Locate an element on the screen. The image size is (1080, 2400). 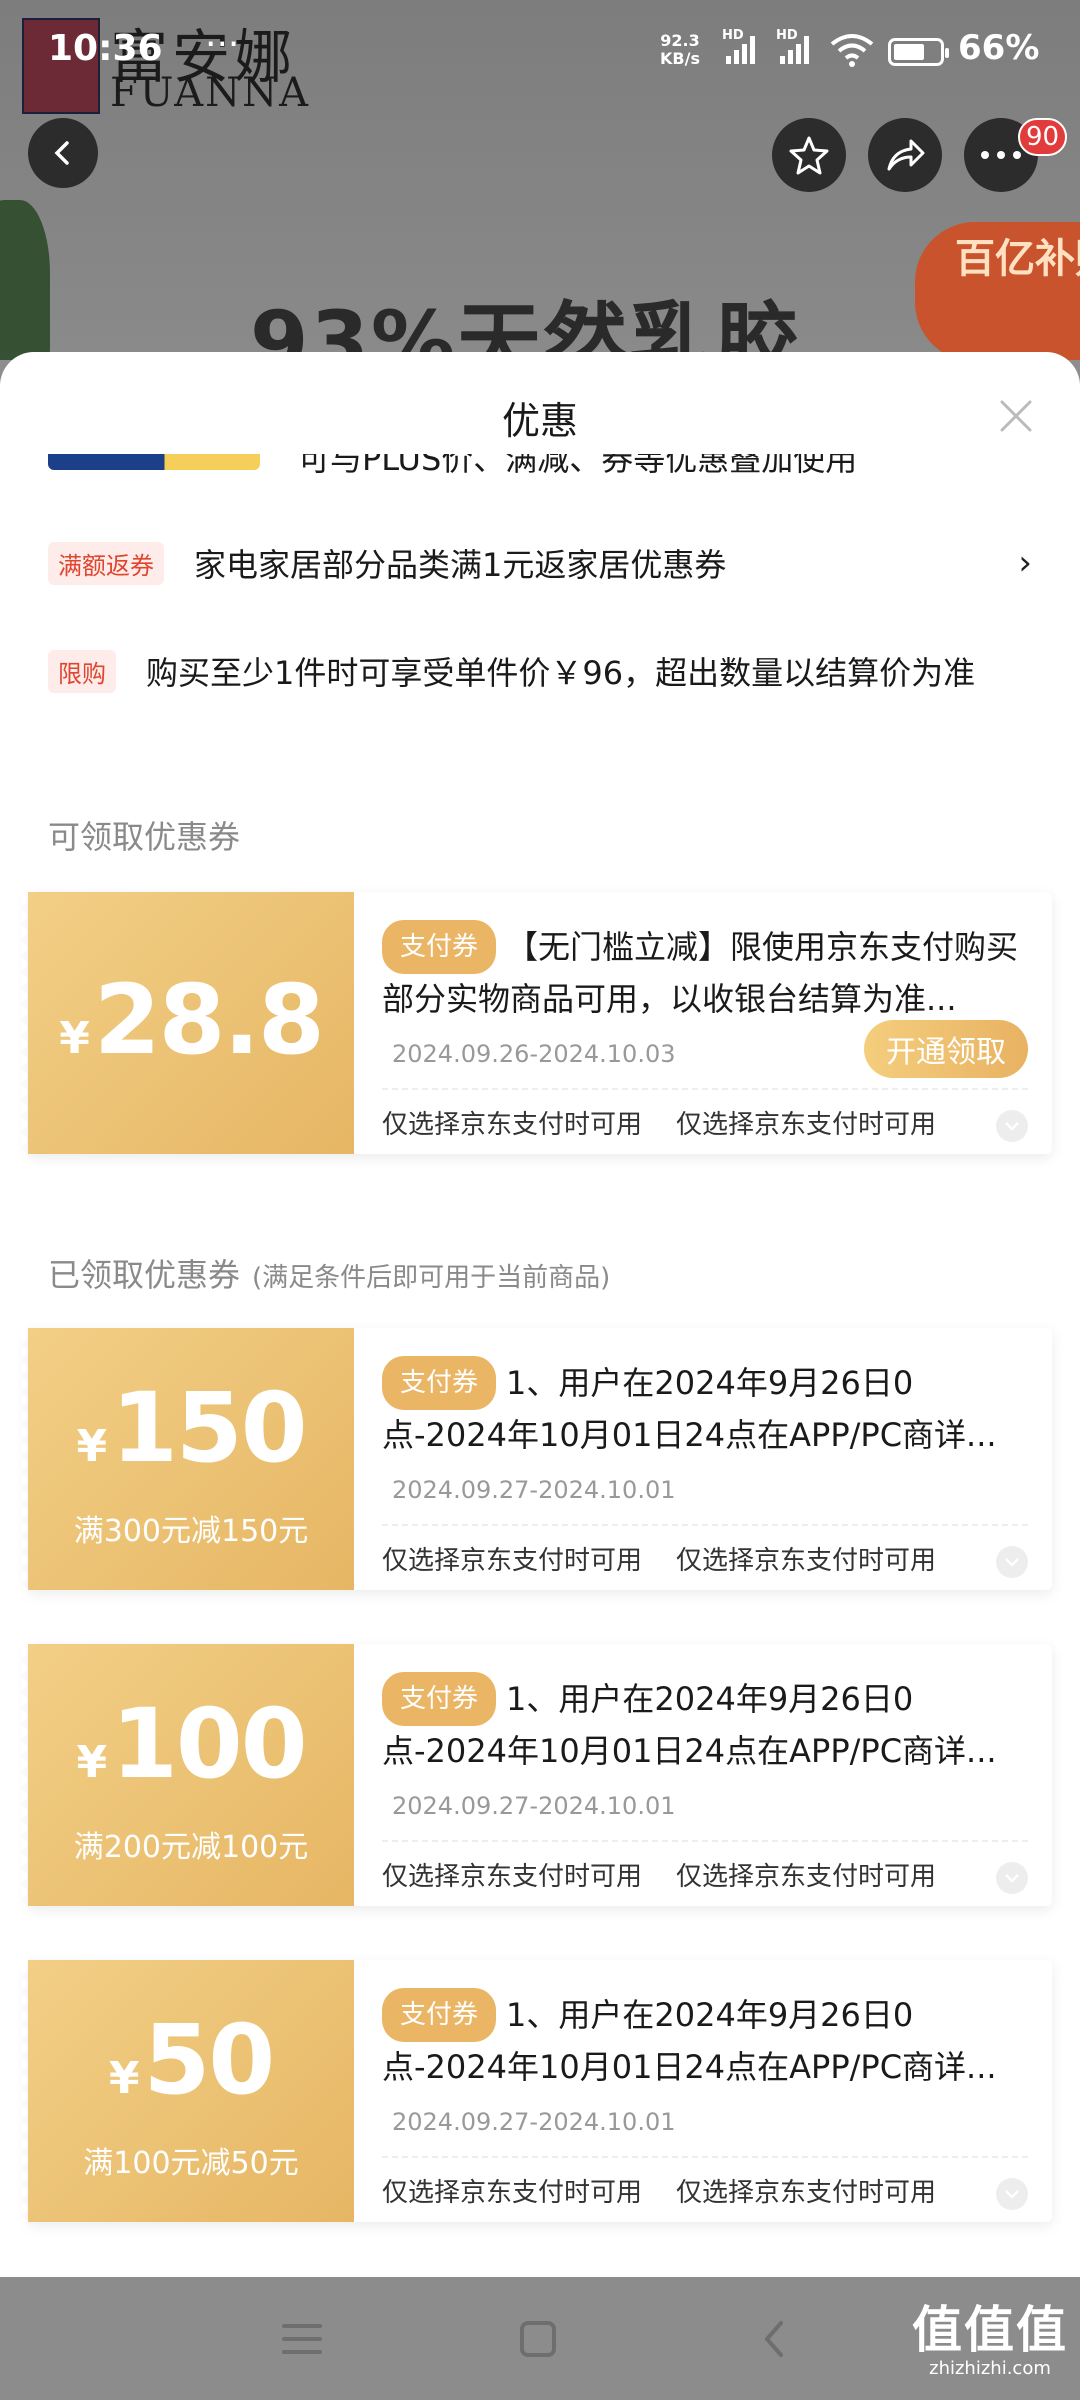
home-square-icon is located at coordinates (538, 2339).